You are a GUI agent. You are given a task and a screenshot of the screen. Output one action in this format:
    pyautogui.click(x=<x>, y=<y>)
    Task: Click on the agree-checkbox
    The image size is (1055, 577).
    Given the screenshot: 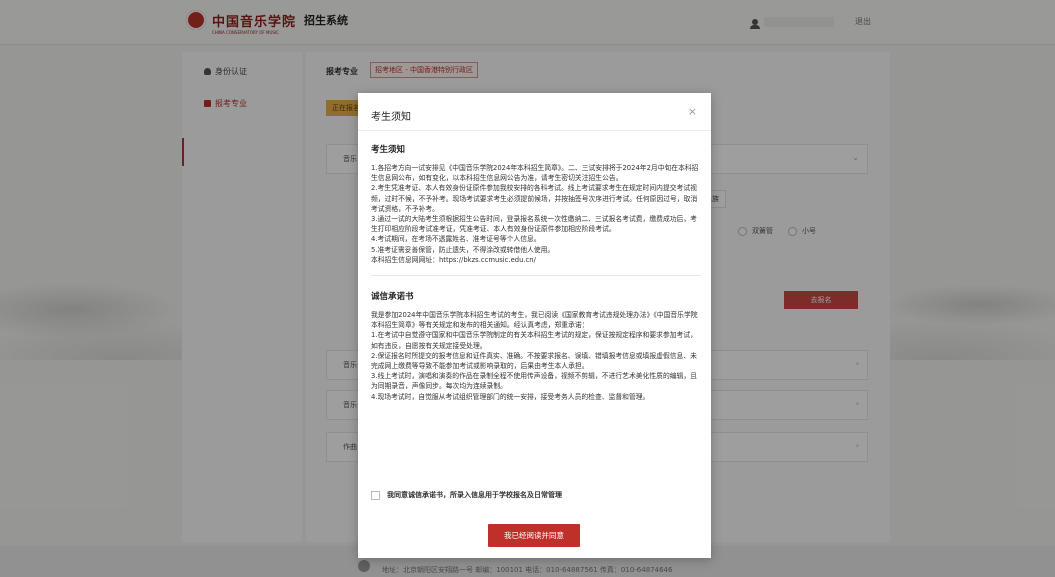 What is the action you would take?
    pyautogui.click(x=375, y=495)
    